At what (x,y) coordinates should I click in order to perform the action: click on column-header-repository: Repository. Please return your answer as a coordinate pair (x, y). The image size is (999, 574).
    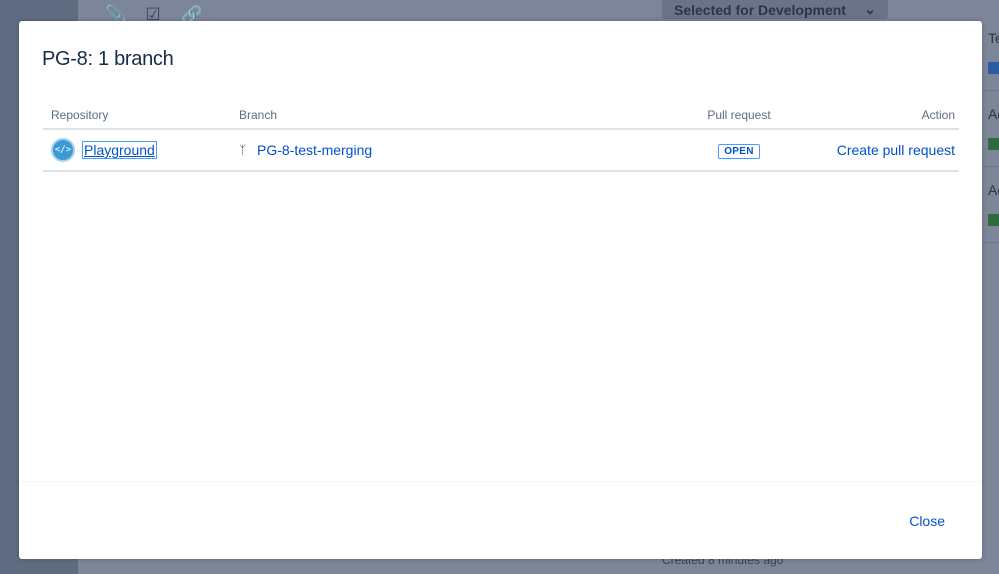
    Looking at the image, I should click on (80, 115).